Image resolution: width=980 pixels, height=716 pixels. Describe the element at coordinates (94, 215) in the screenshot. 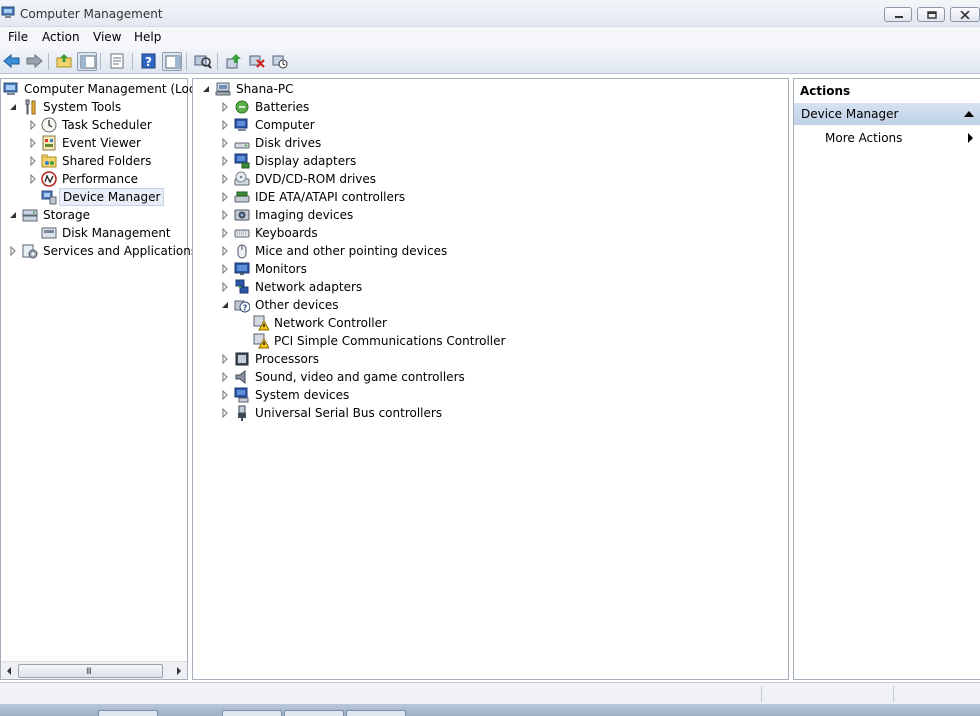

I see `tree-item-storage: Storage` at that location.